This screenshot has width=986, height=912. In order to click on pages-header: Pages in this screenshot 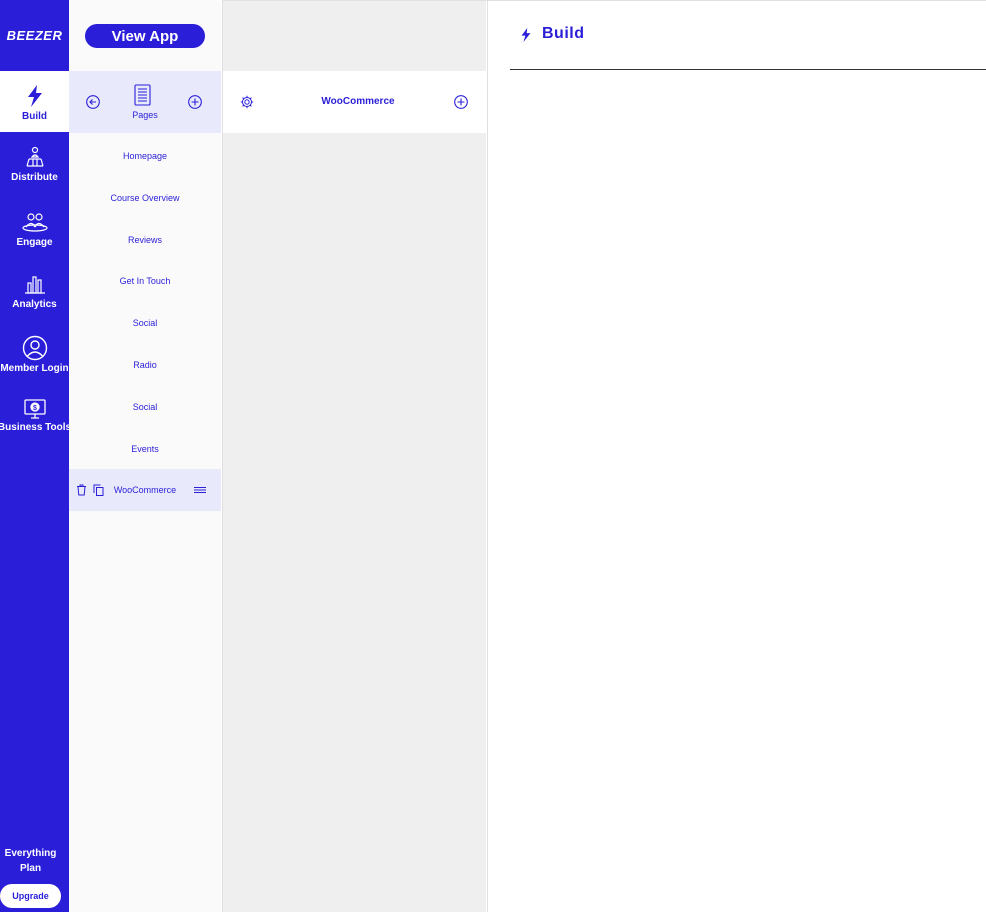, I will do `click(145, 102)`.